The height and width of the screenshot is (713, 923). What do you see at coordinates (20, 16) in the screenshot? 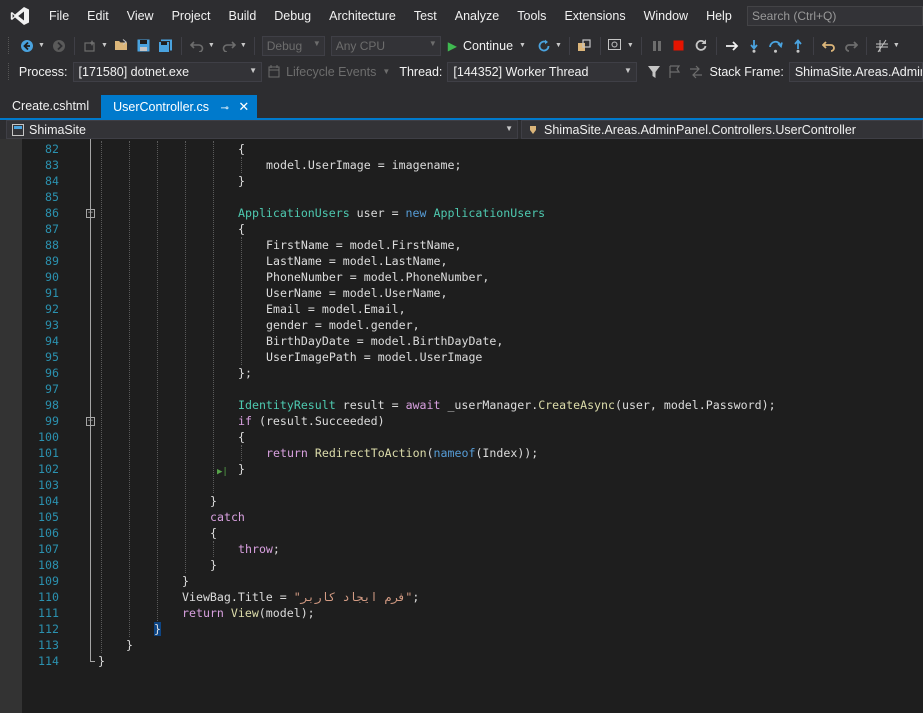
I see `visual-studio-logo-icon` at bounding box center [20, 16].